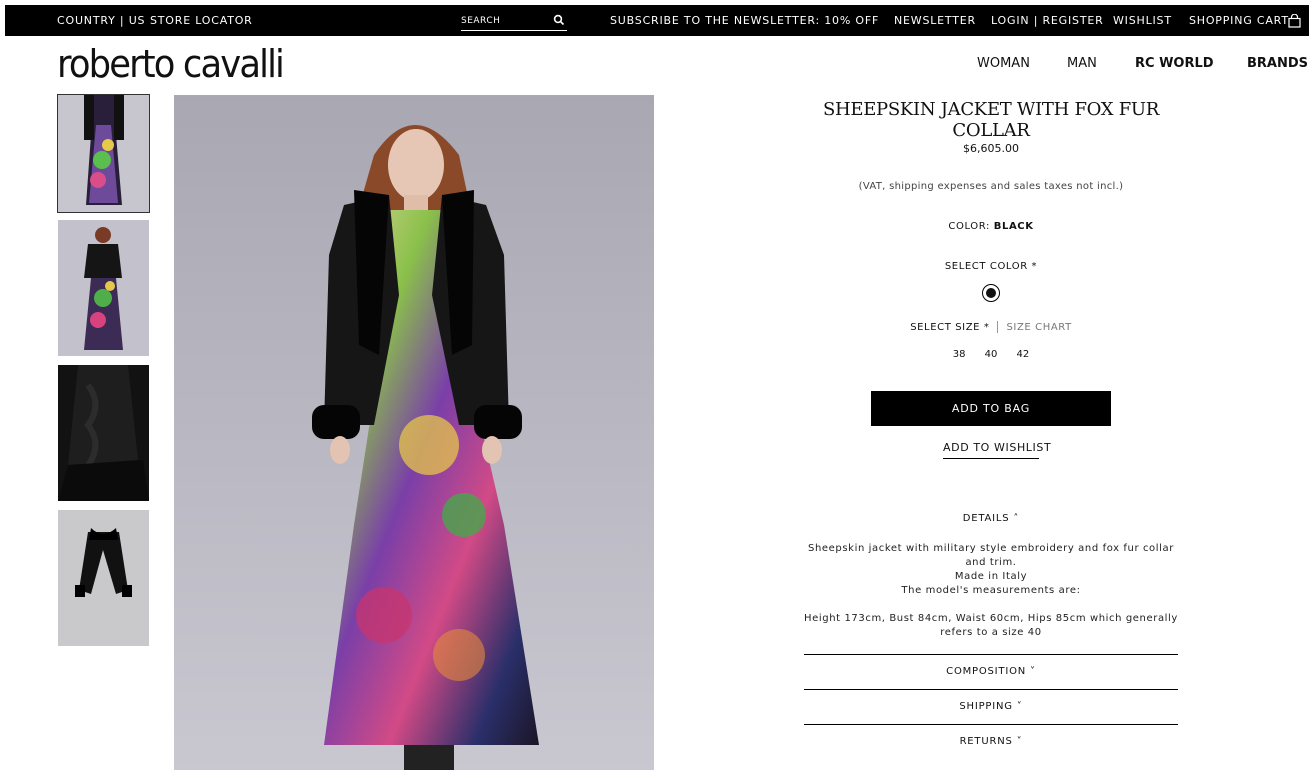 The image size is (1309, 770). I want to click on color-label: COLOR:, so click(969, 226).